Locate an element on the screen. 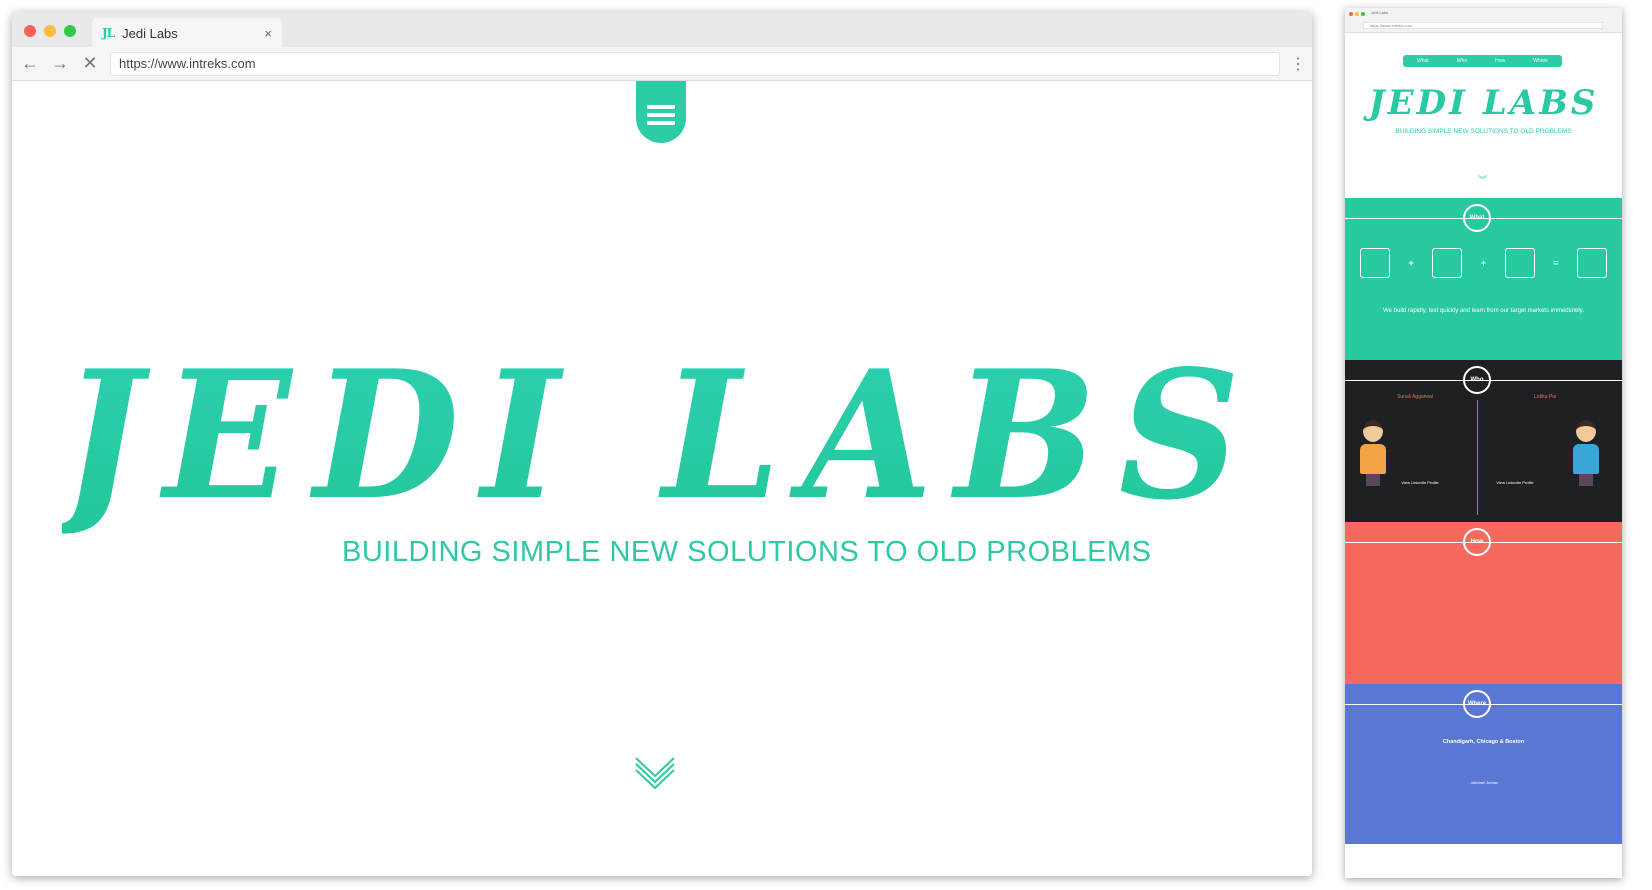 Image resolution: width=1652 pixels, height=890 pixels. address-bar-row: ← → ✕ https://www.intreks.com ⋮ is located at coordinates (662, 64).